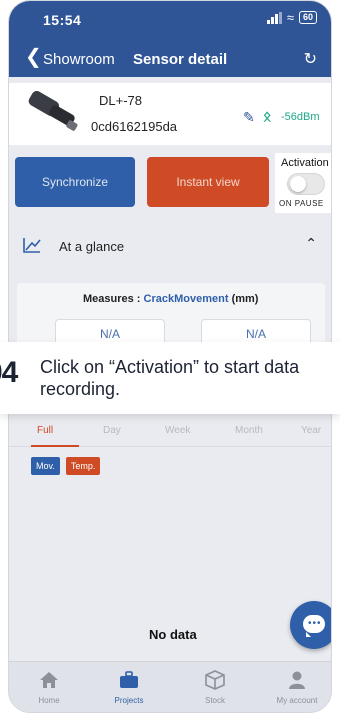  I want to click on measures-title: Measures : CrackMovement (mm), so click(170, 299).